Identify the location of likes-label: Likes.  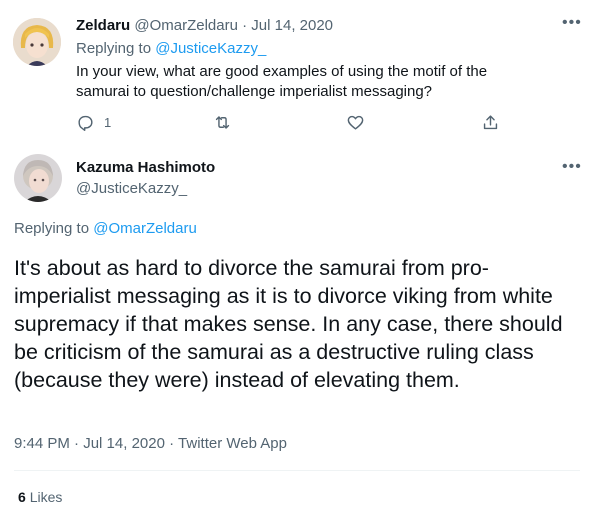
(46, 497).